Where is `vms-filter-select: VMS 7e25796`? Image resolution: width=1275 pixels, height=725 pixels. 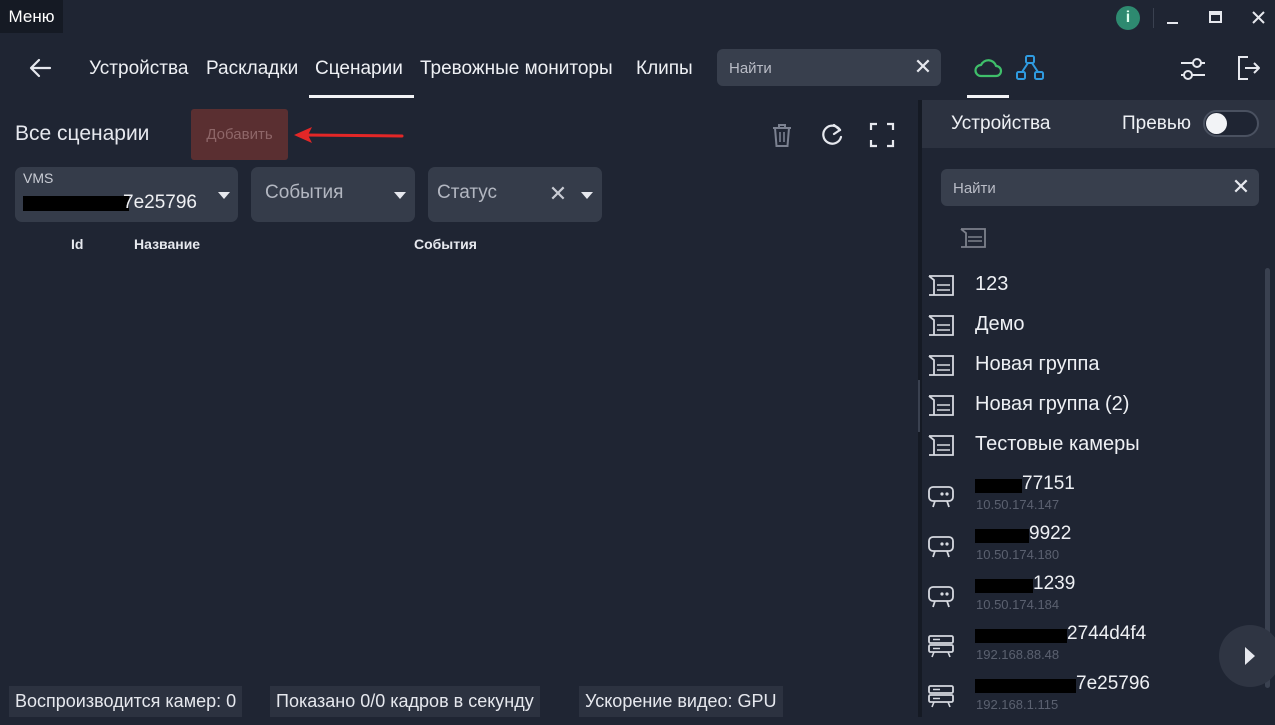
vms-filter-select: VMS 7e25796 is located at coordinates (126, 194).